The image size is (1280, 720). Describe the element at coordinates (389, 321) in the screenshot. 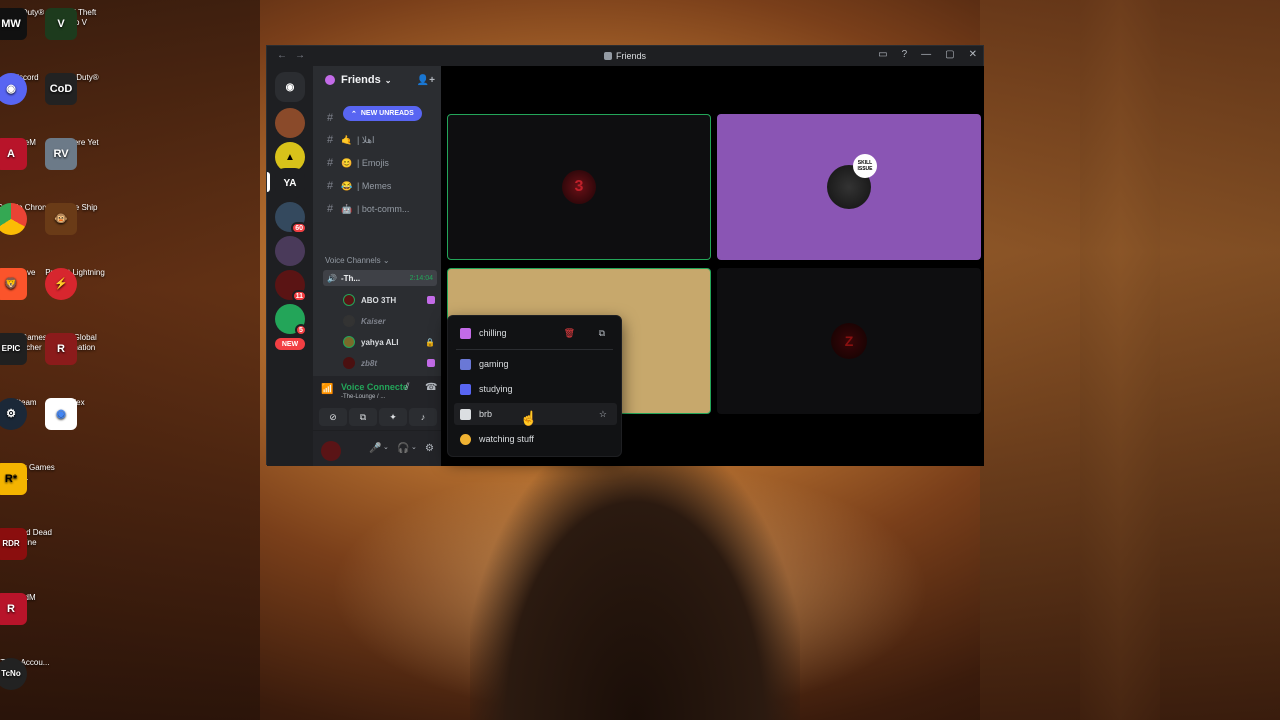

I see `voice-user: Kaiser` at that location.